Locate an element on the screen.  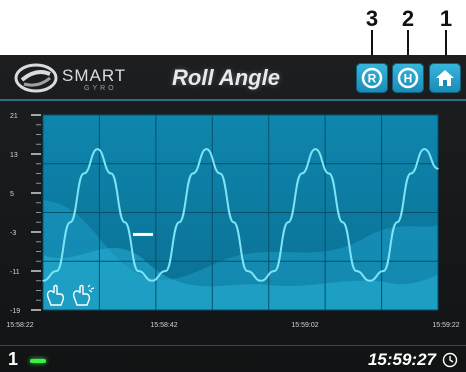
page-number: 1 is located at coordinates (13, 359).